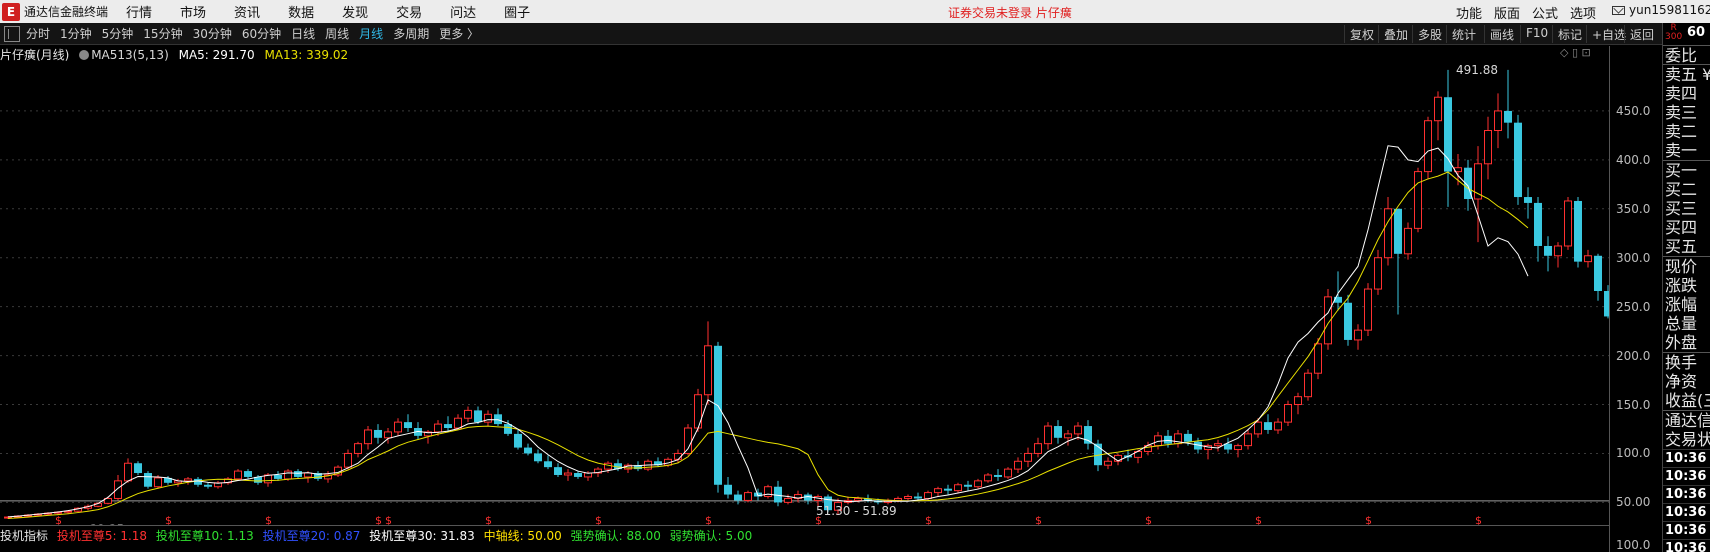 The image size is (1710, 552). I want to click on multi-stock-button: 多股, so click(1429, 34).